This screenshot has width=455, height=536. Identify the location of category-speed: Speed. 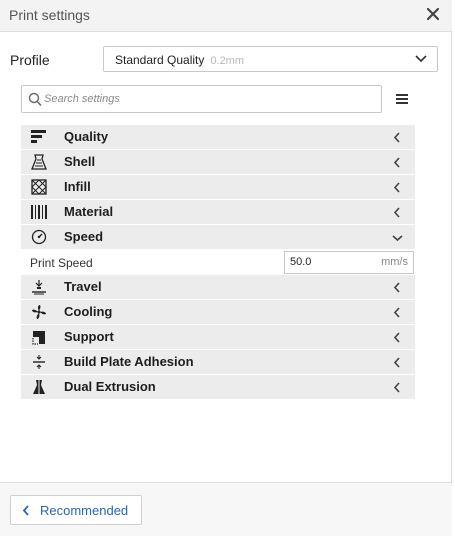
(218, 237).